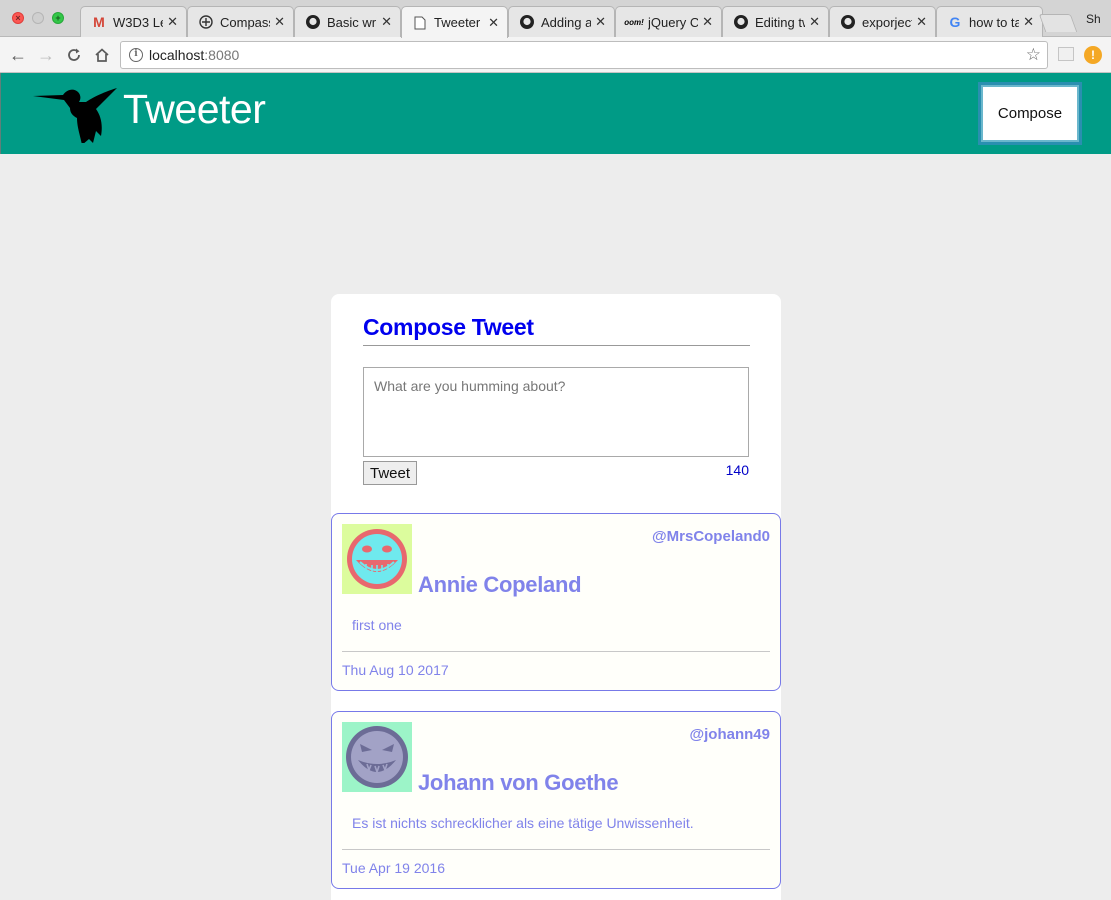  Describe the element at coordinates (1093, 19) in the screenshot. I see `profile-button: Sh` at that location.